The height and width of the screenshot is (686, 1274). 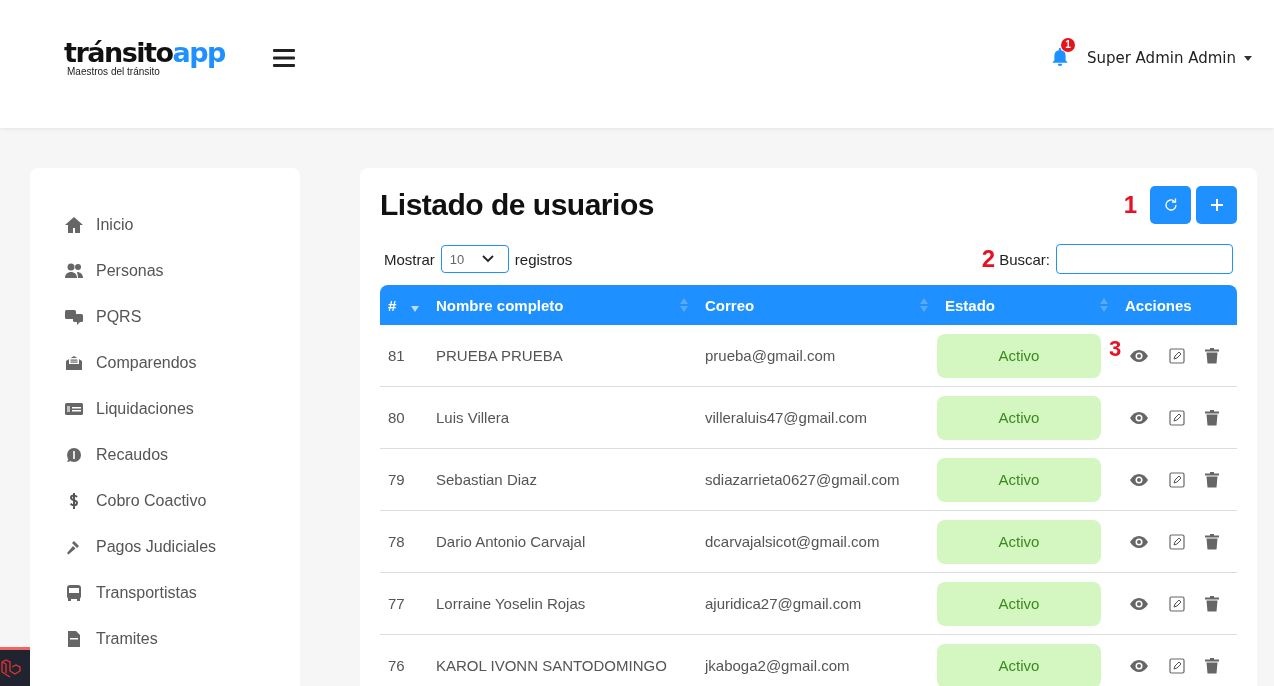 I want to click on sidebar-item: Pagos Judiciales, so click(x=165, y=547).